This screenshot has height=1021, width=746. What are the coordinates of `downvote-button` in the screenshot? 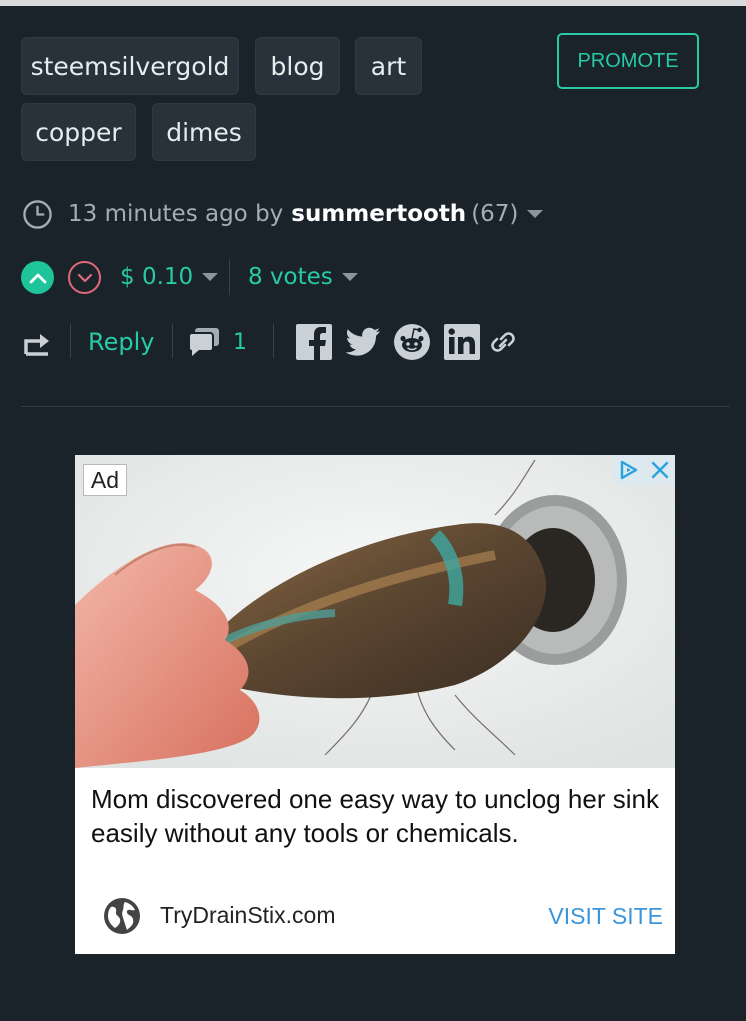 It's located at (84, 277).